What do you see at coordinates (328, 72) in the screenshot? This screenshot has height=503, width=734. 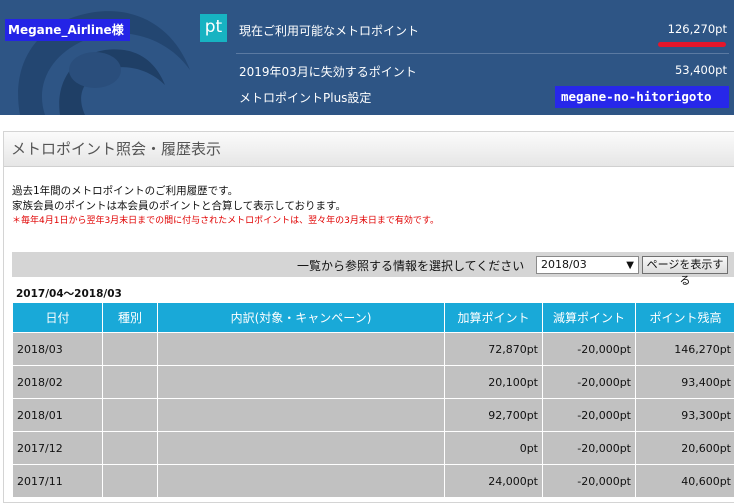 I see `expiring-points-label: 2019年03月に失効するポイント` at bounding box center [328, 72].